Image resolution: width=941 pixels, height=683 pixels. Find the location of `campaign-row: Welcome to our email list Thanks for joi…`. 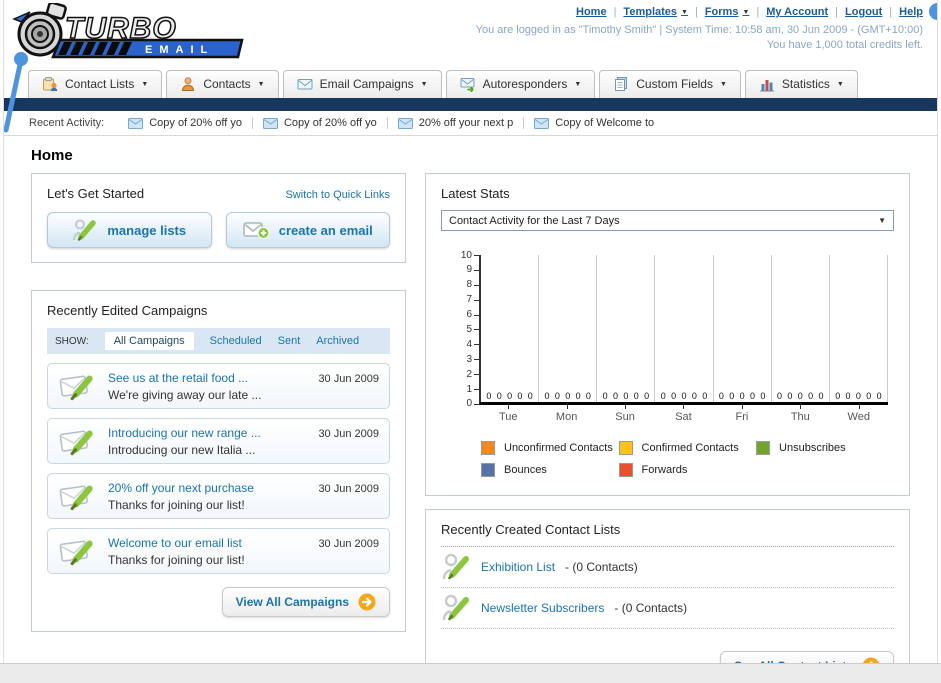

campaign-row: Welcome to our email list Thanks for joi… is located at coordinates (218, 551).